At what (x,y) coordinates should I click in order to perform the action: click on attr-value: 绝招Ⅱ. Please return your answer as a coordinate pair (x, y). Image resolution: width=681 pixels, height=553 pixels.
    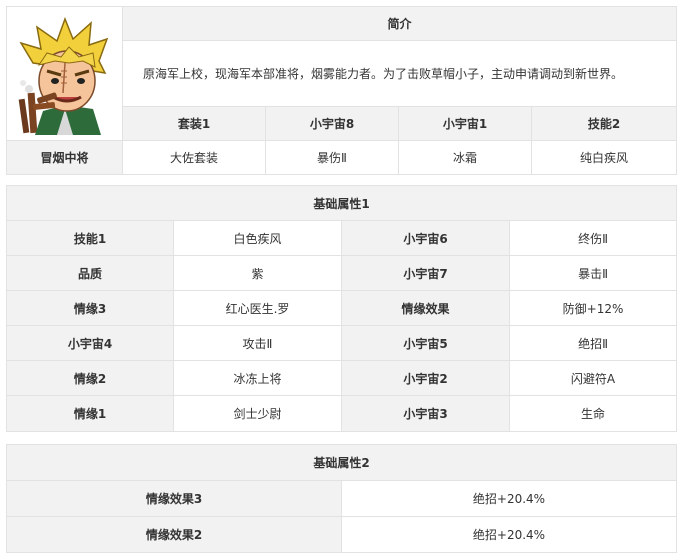
    Looking at the image, I should click on (593, 343).